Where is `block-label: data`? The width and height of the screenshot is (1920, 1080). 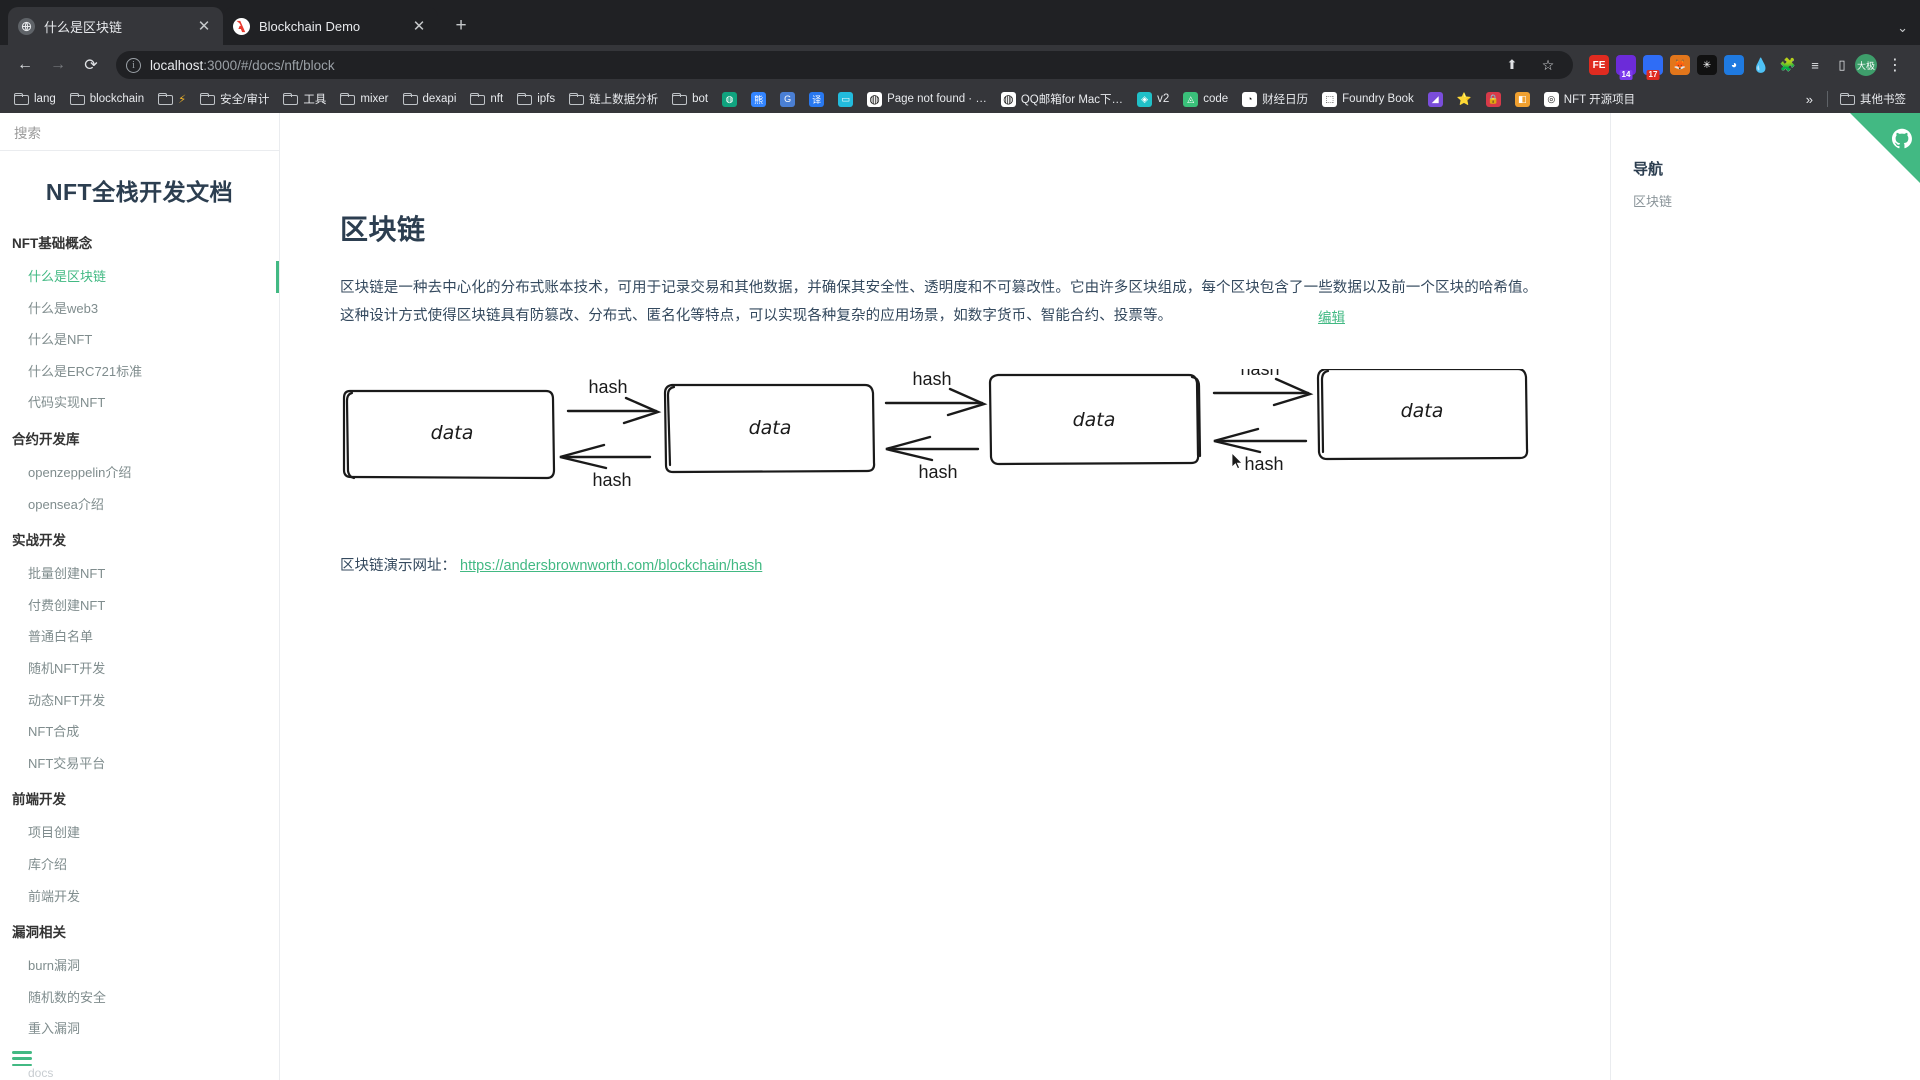 block-label: data is located at coordinates (1422, 411).